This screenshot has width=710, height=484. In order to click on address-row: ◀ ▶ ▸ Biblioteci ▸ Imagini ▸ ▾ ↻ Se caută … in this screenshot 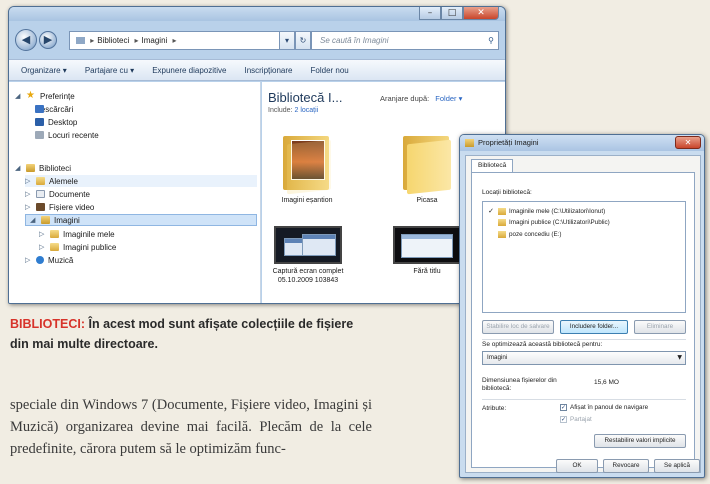, I will do `click(257, 40)`.